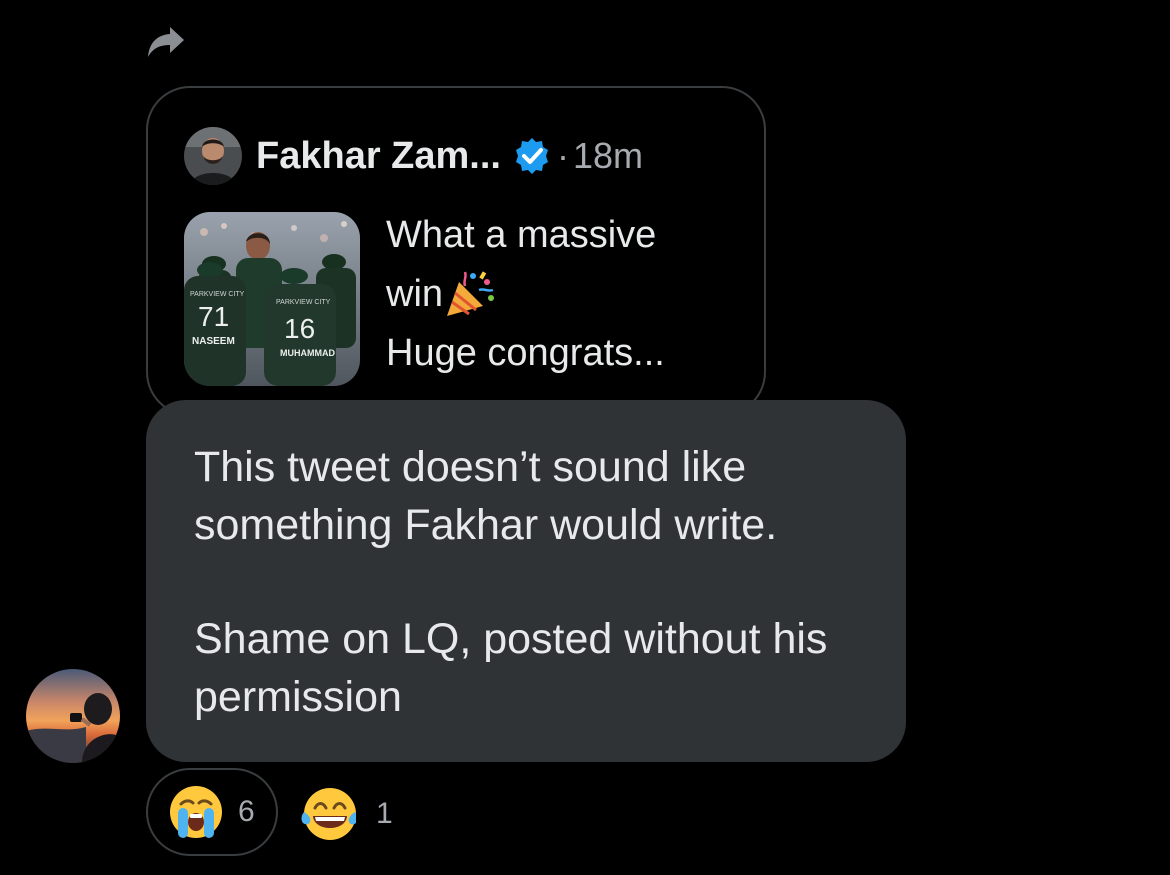  What do you see at coordinates (213, 341) in the screenshot?
I see `jersey-name-1: NASEEM` at bounding box center [213, 341].